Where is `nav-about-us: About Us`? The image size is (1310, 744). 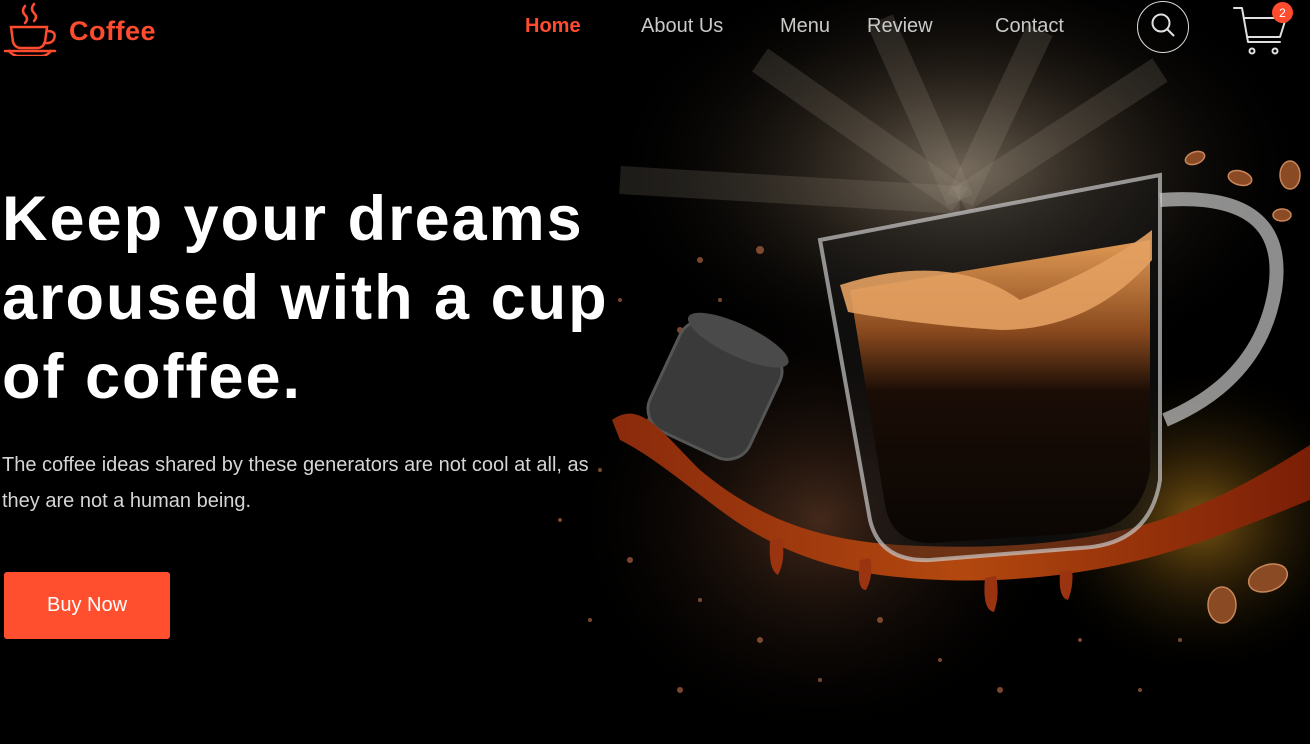
nav-about-us: About Us is located at coordinates (682, 26).